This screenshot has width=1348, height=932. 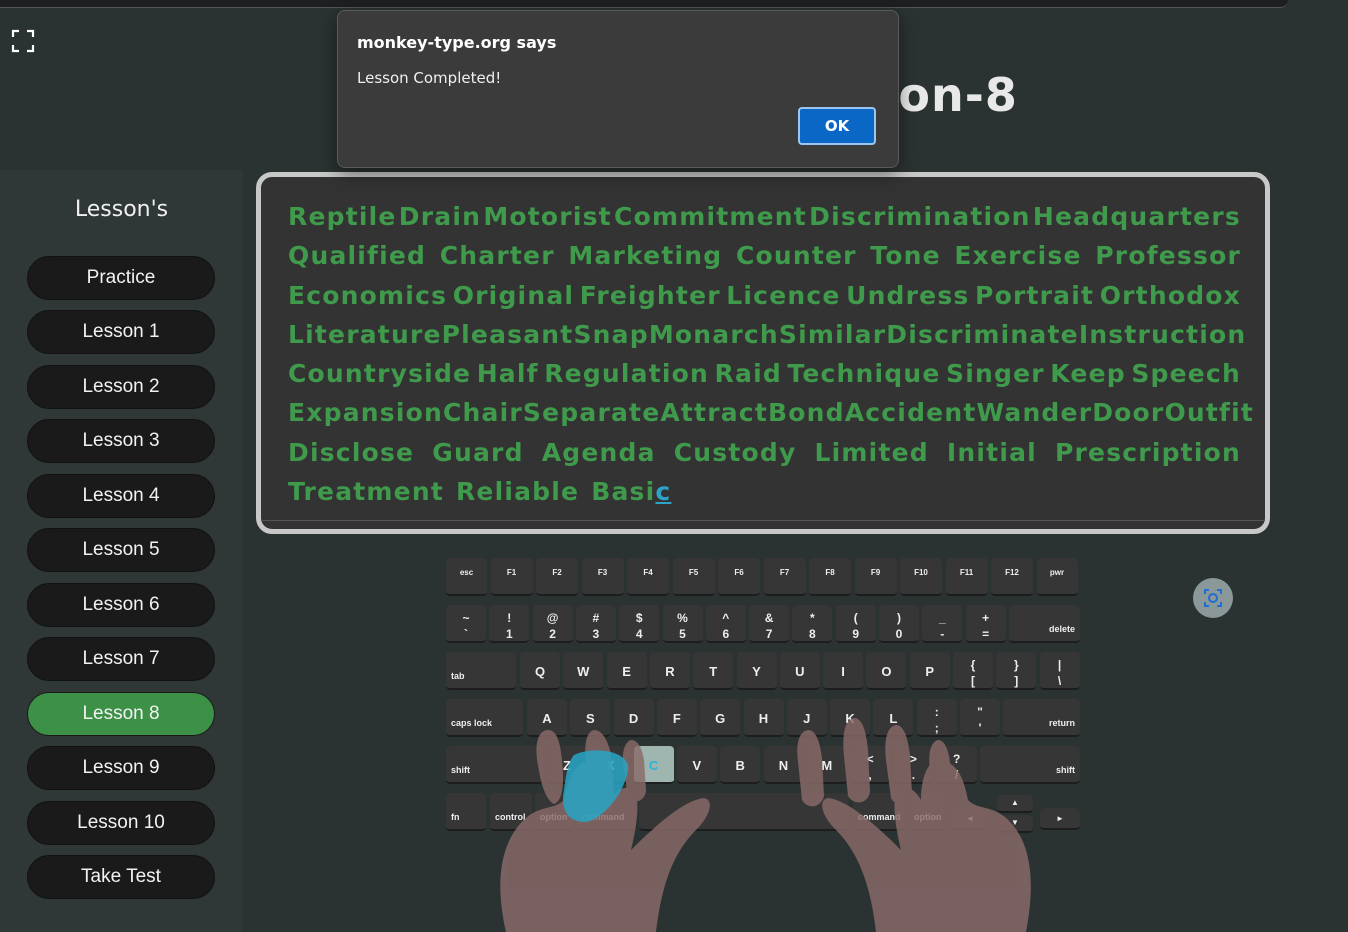 What do you see at coordinates (1016, 671) in the screenshot?
I see `key-symbol: }]` at bounding box center [1016, 671].